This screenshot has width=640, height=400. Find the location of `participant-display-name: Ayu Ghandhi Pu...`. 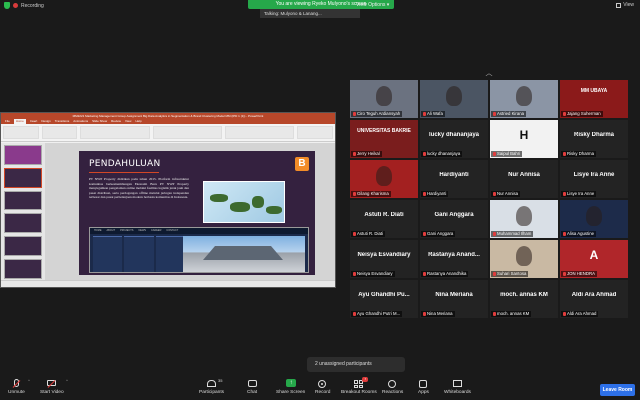

participant-display-name: Ayu Ghandhi Pu... is located at coordinates (384, 295).